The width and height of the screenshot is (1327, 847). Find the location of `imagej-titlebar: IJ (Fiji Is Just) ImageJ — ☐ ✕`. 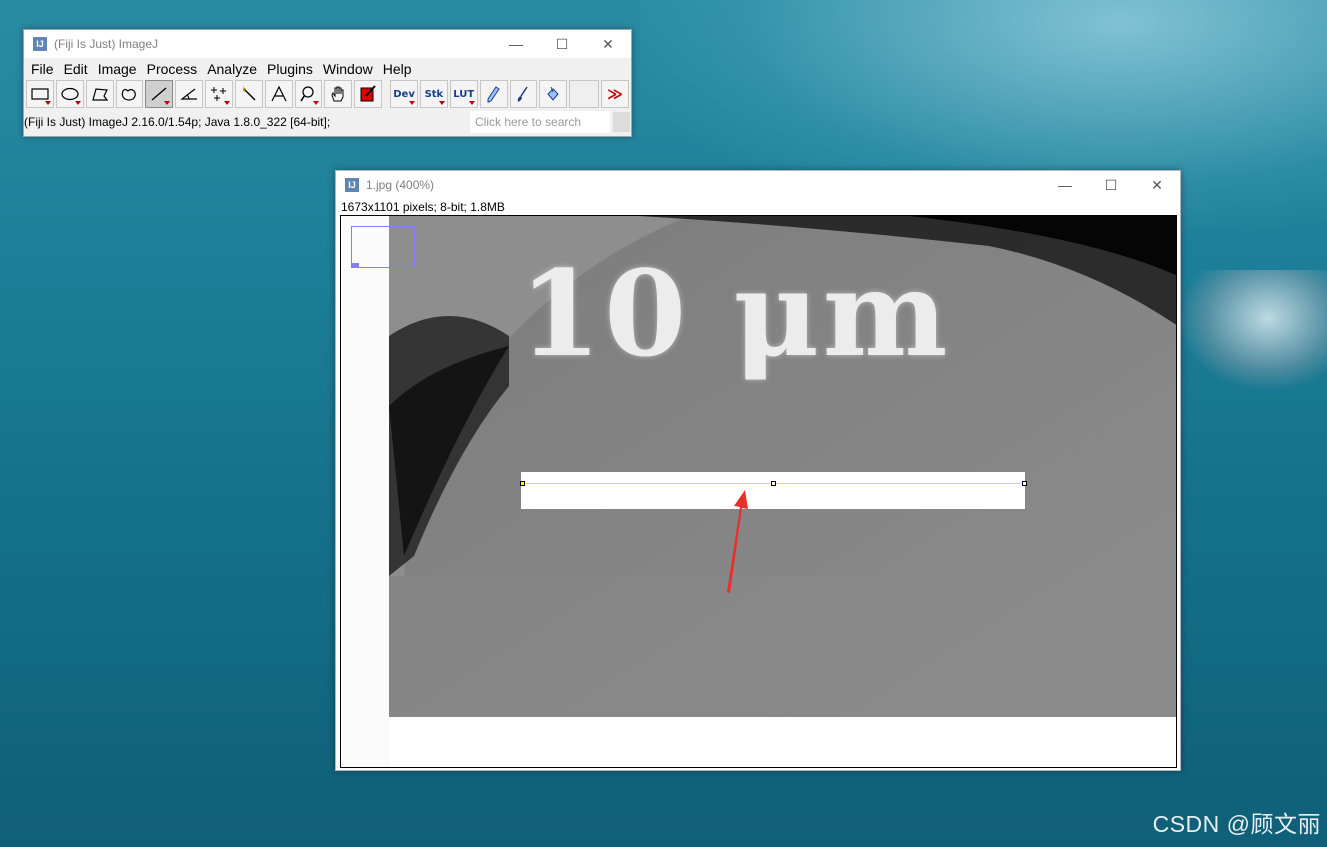

imagej-titlebar: IJ (Fiji Is Just) ImageJ — ☐ ✕ is located at coordinates (327, 44).